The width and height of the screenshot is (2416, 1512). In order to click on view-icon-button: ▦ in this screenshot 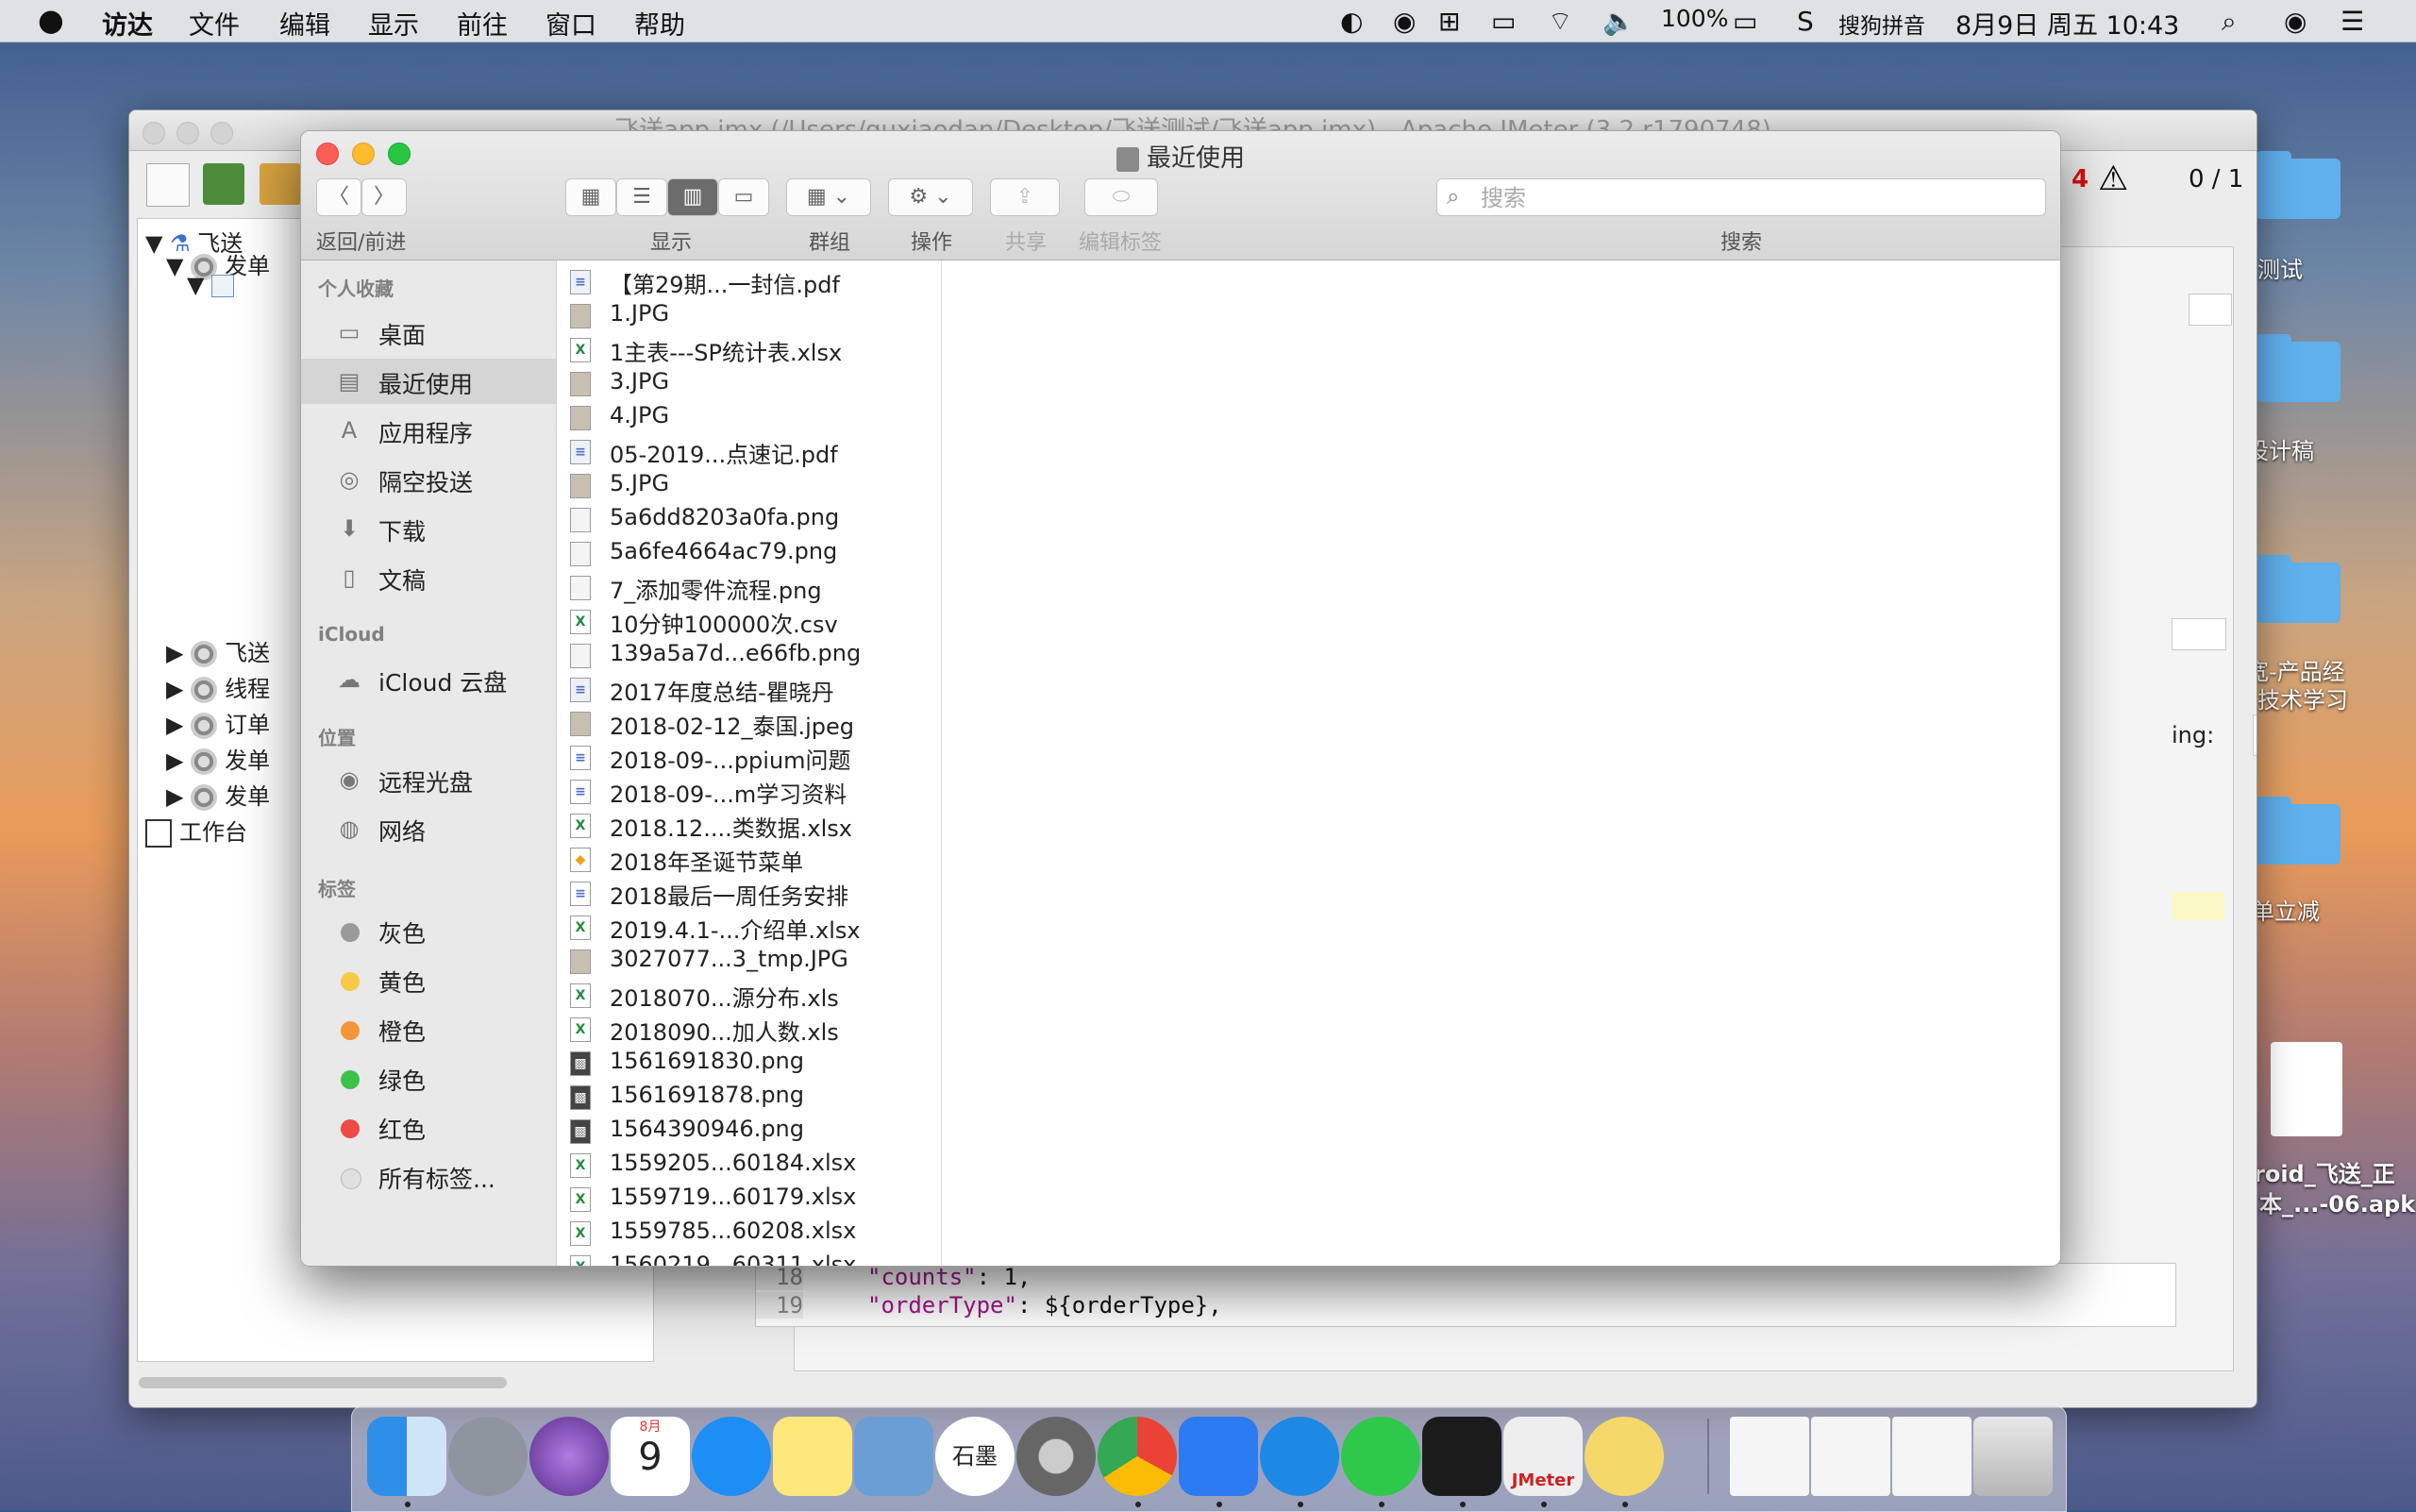, I will do `click(590, 197)`.